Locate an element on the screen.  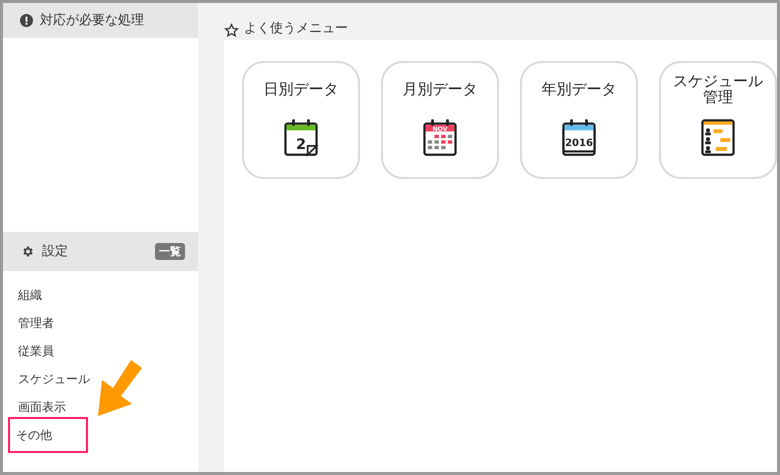
menu-label: 日別データ is located at coordinates (301, 89).